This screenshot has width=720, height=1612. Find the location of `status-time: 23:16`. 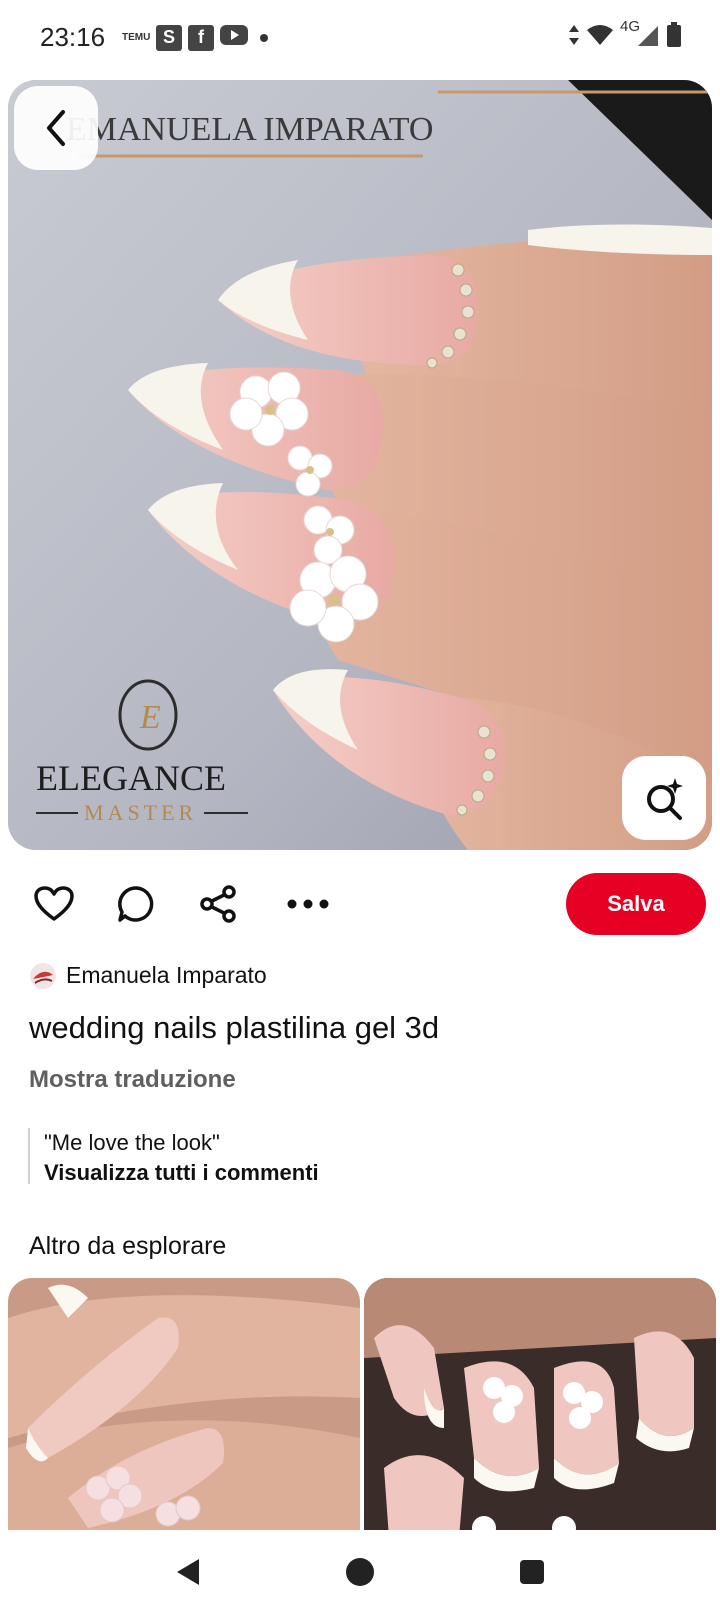

status-time: 23:16 is located at coordinates (73, 37).